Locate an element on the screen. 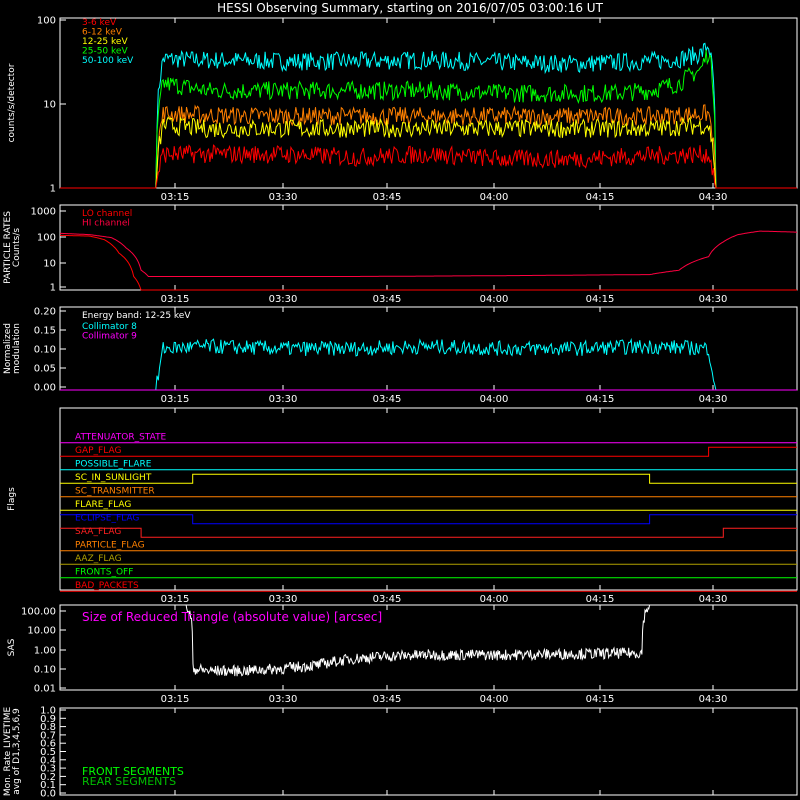  flag-label-sc_transmitter: SC_TRANSMITTER is located at coordinates (115, 492).